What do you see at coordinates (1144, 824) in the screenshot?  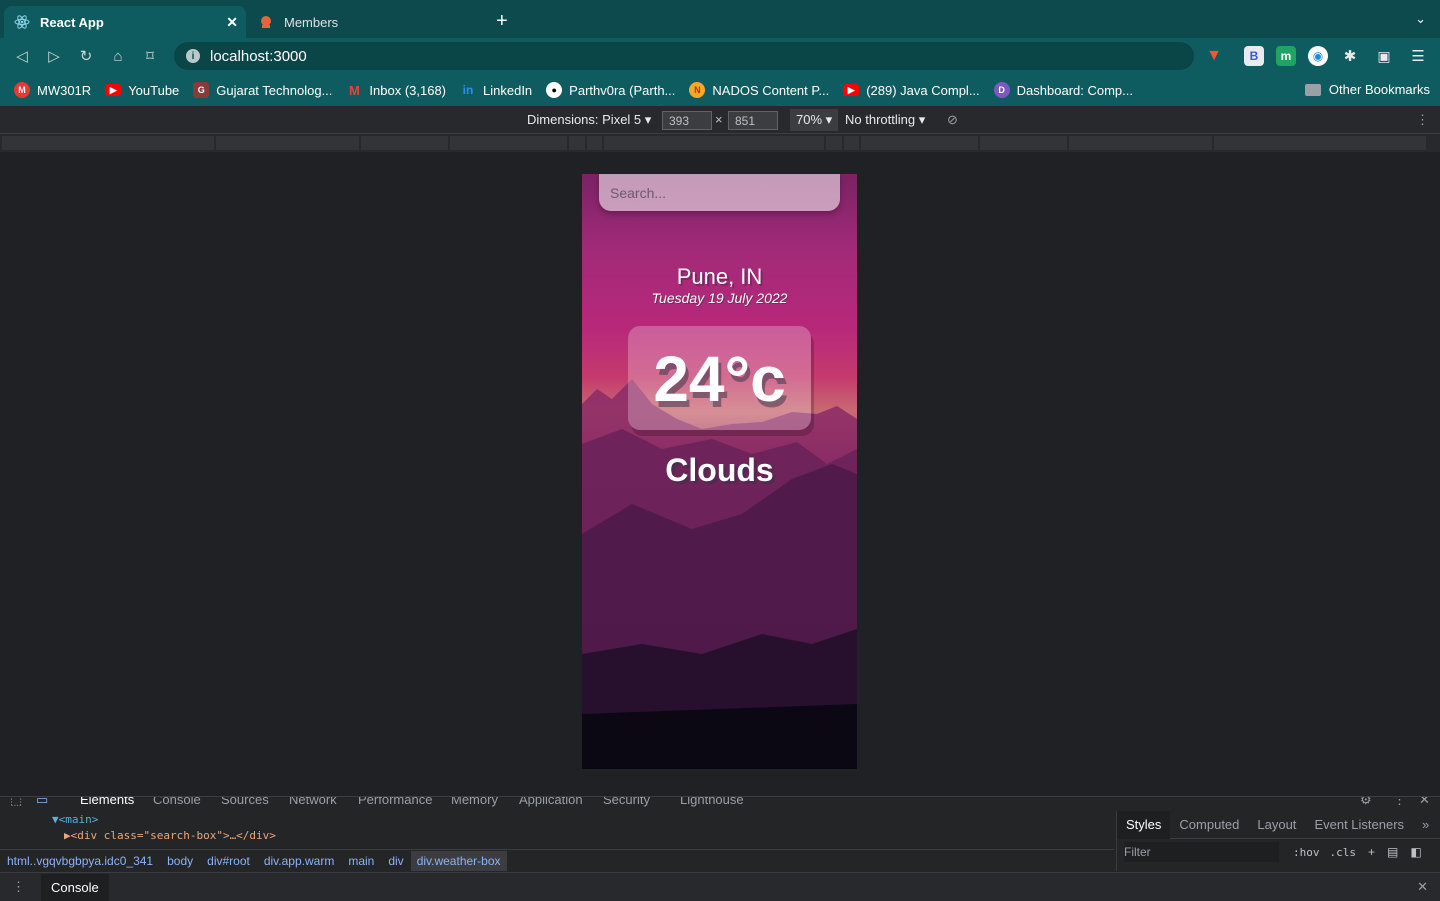 I see `tab-styles: Styles` at bounding box center [1144, 824].